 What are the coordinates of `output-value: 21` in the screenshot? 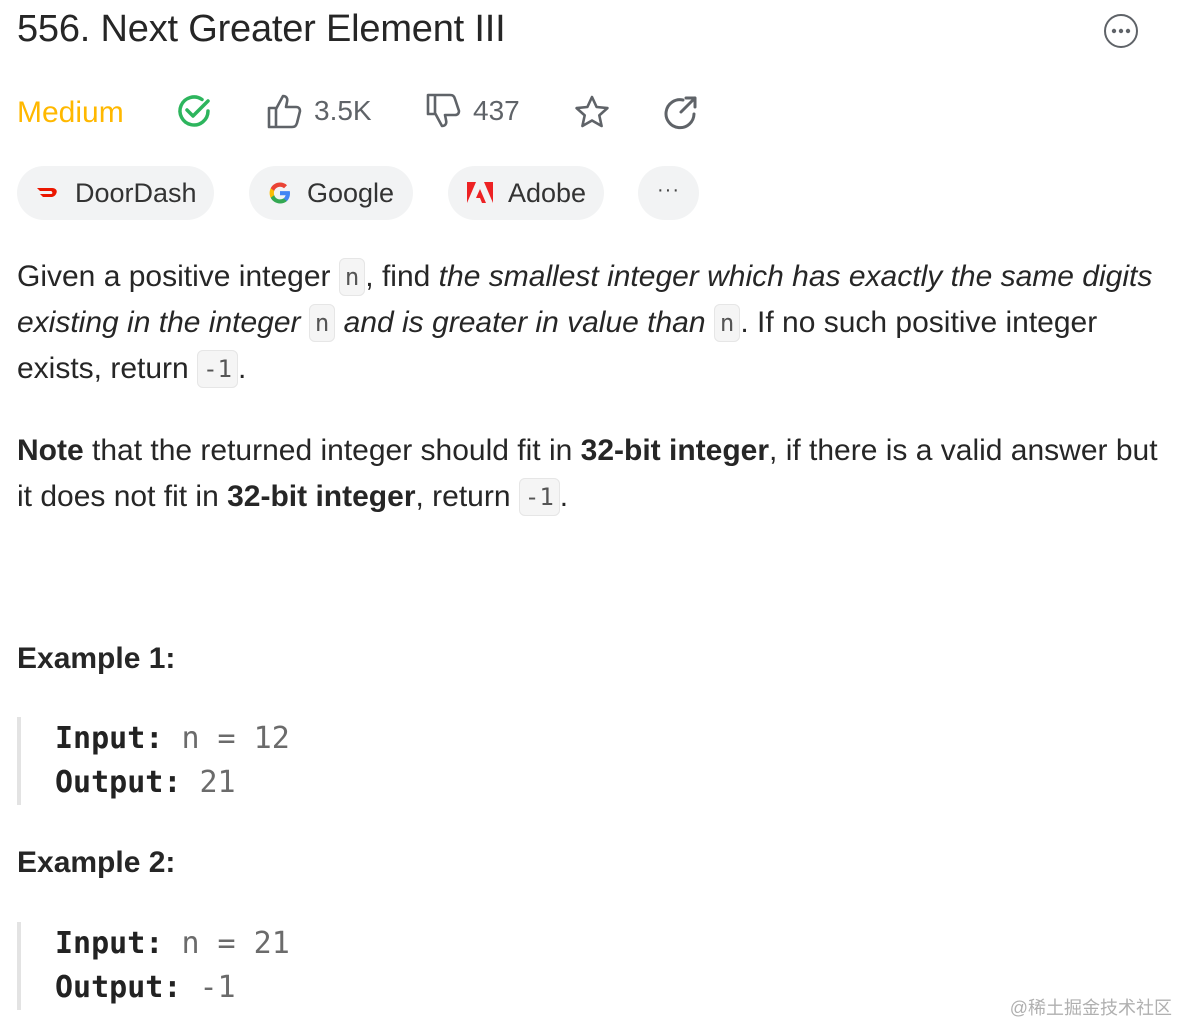 It's located at (217, 782).